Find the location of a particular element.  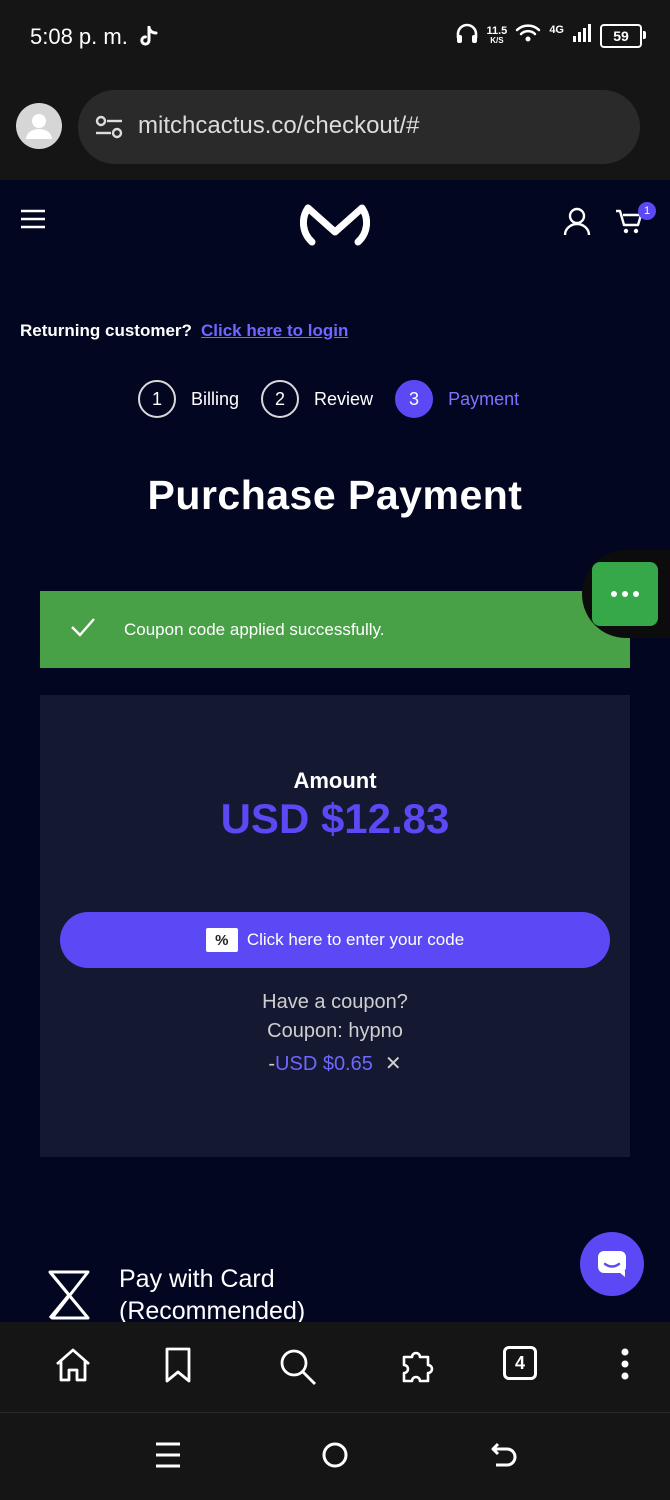

chat-icon is located at coordinates (612, 1264).